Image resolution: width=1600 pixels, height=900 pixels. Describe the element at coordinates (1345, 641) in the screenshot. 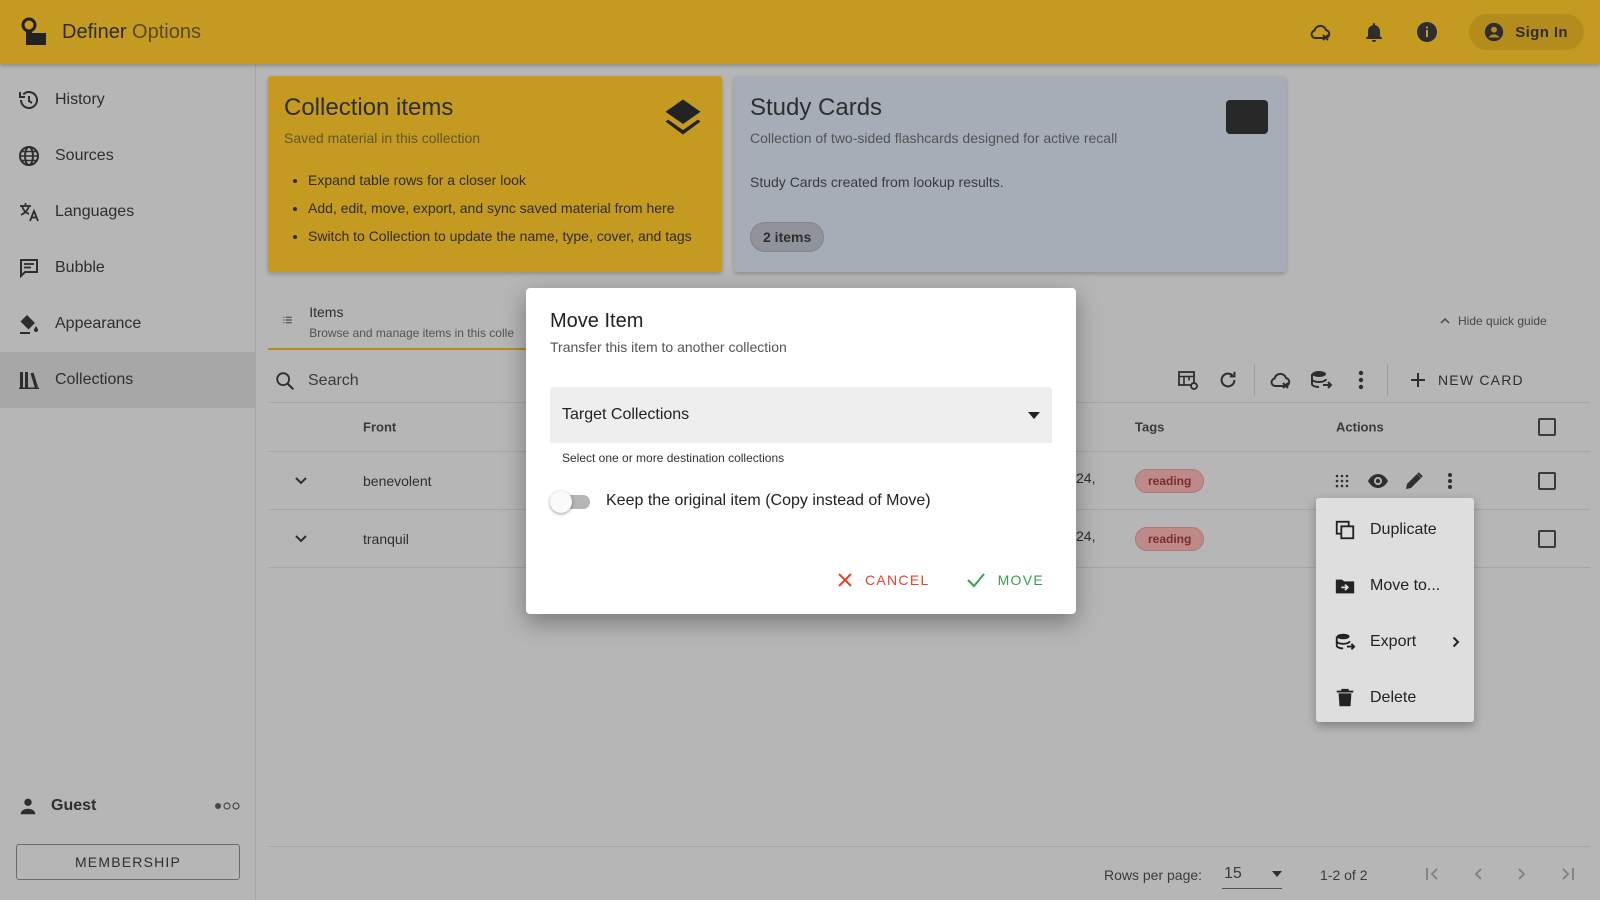

I see `database-export-icon` at that location.